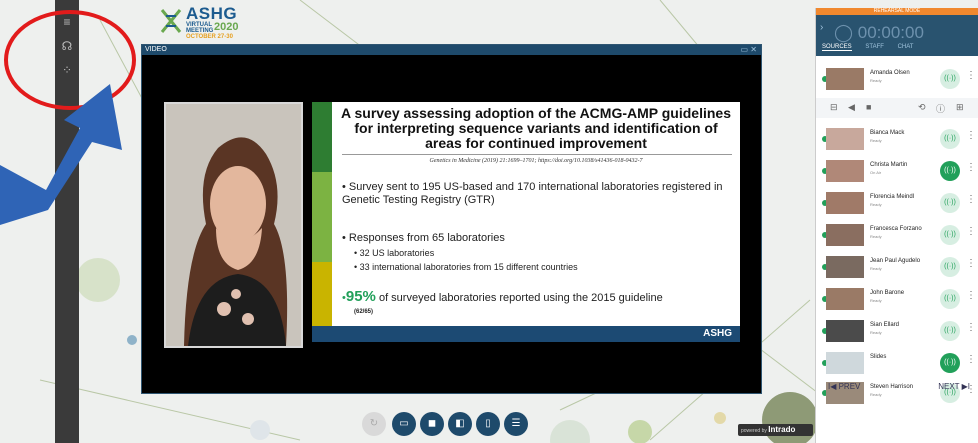 The image size is (978, 443). I want to click on left-toolbar: ≡ ☊ ⁘, so click(67, 221).